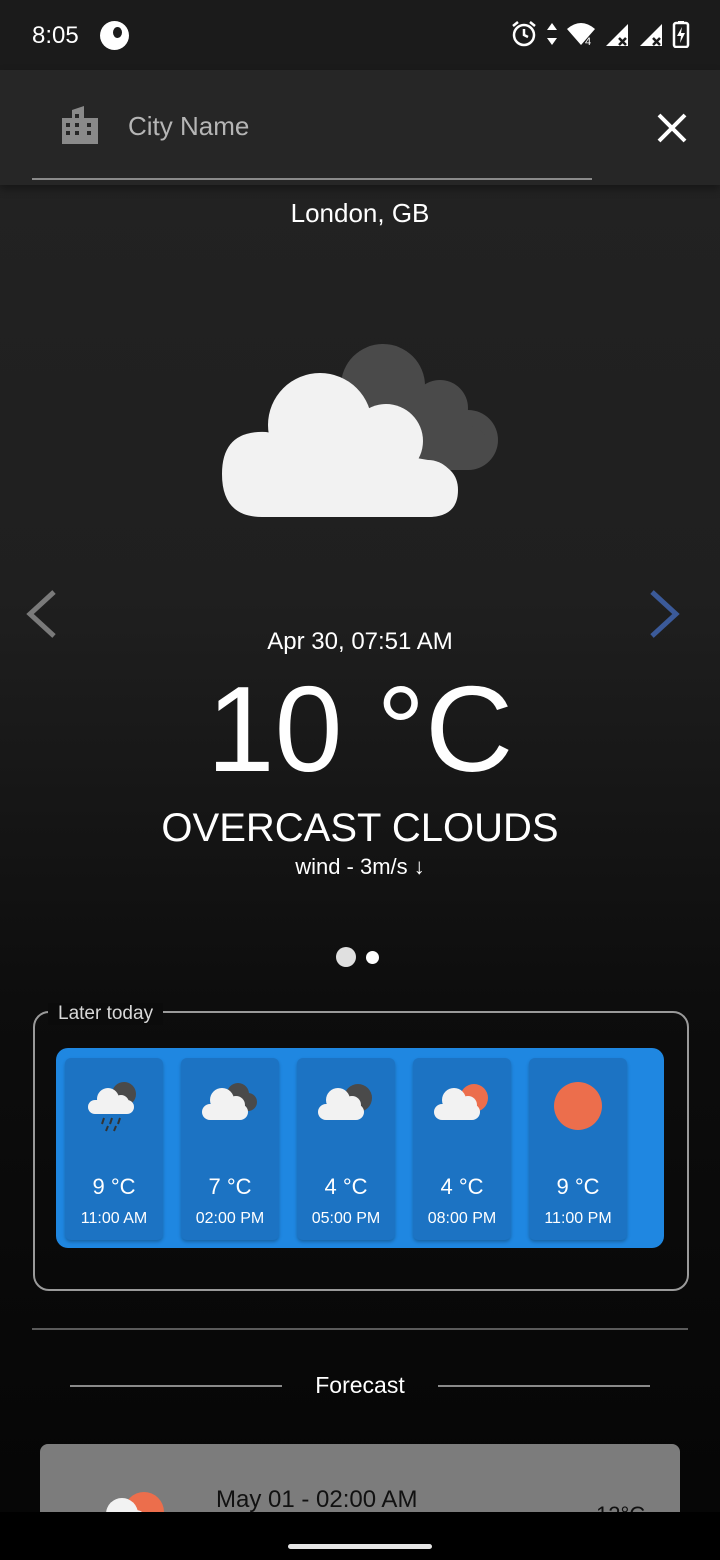 The width and height of the screenshot is (720, 1560). Describe the element at coordinates (578, 1149) in the screenshot. I see `hour-card: 9 °C 11:00 PM` at that location.